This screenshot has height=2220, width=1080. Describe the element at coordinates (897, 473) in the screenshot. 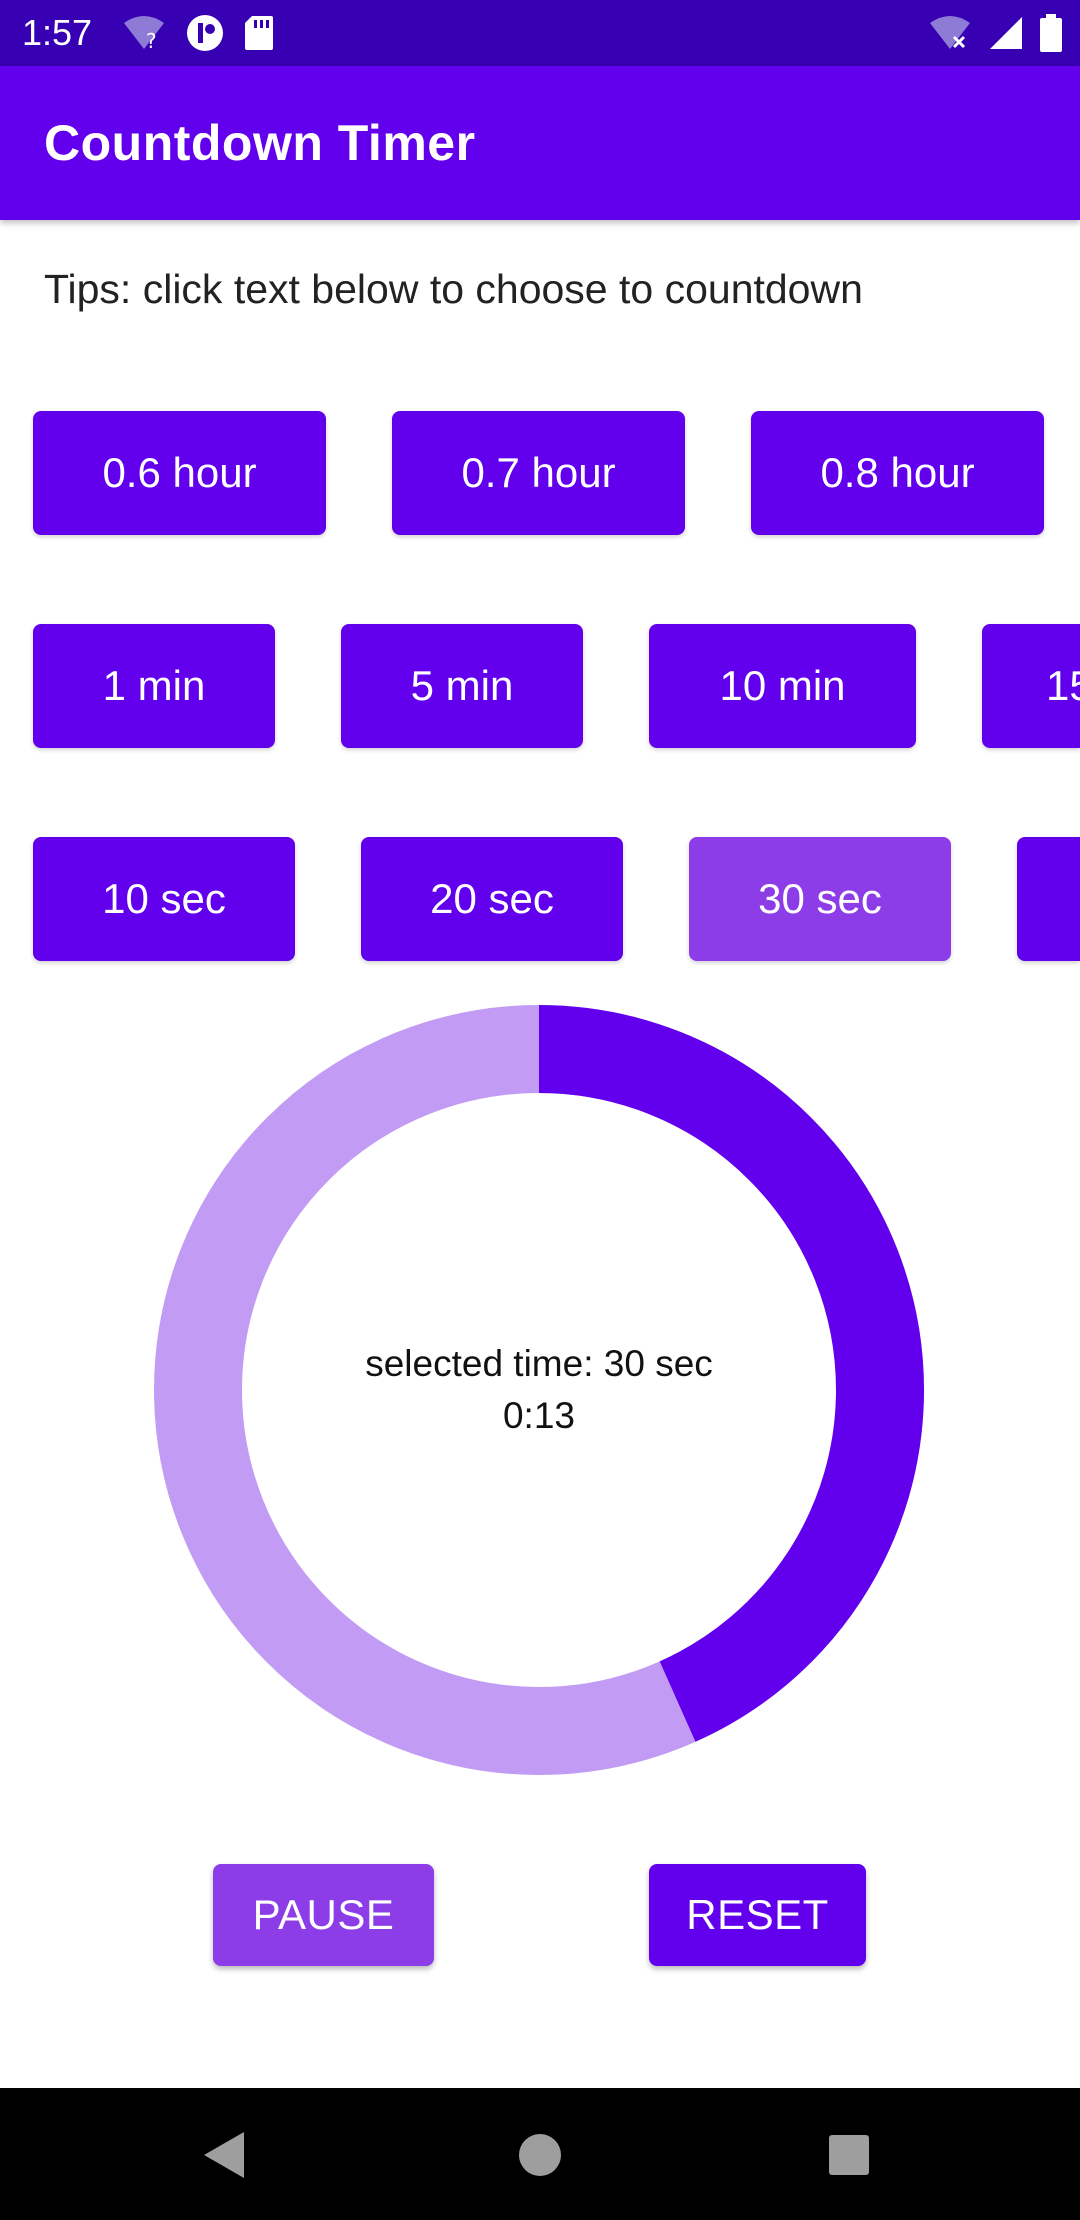

I see `option-0-8-hour: 0.8 hour` at that location.